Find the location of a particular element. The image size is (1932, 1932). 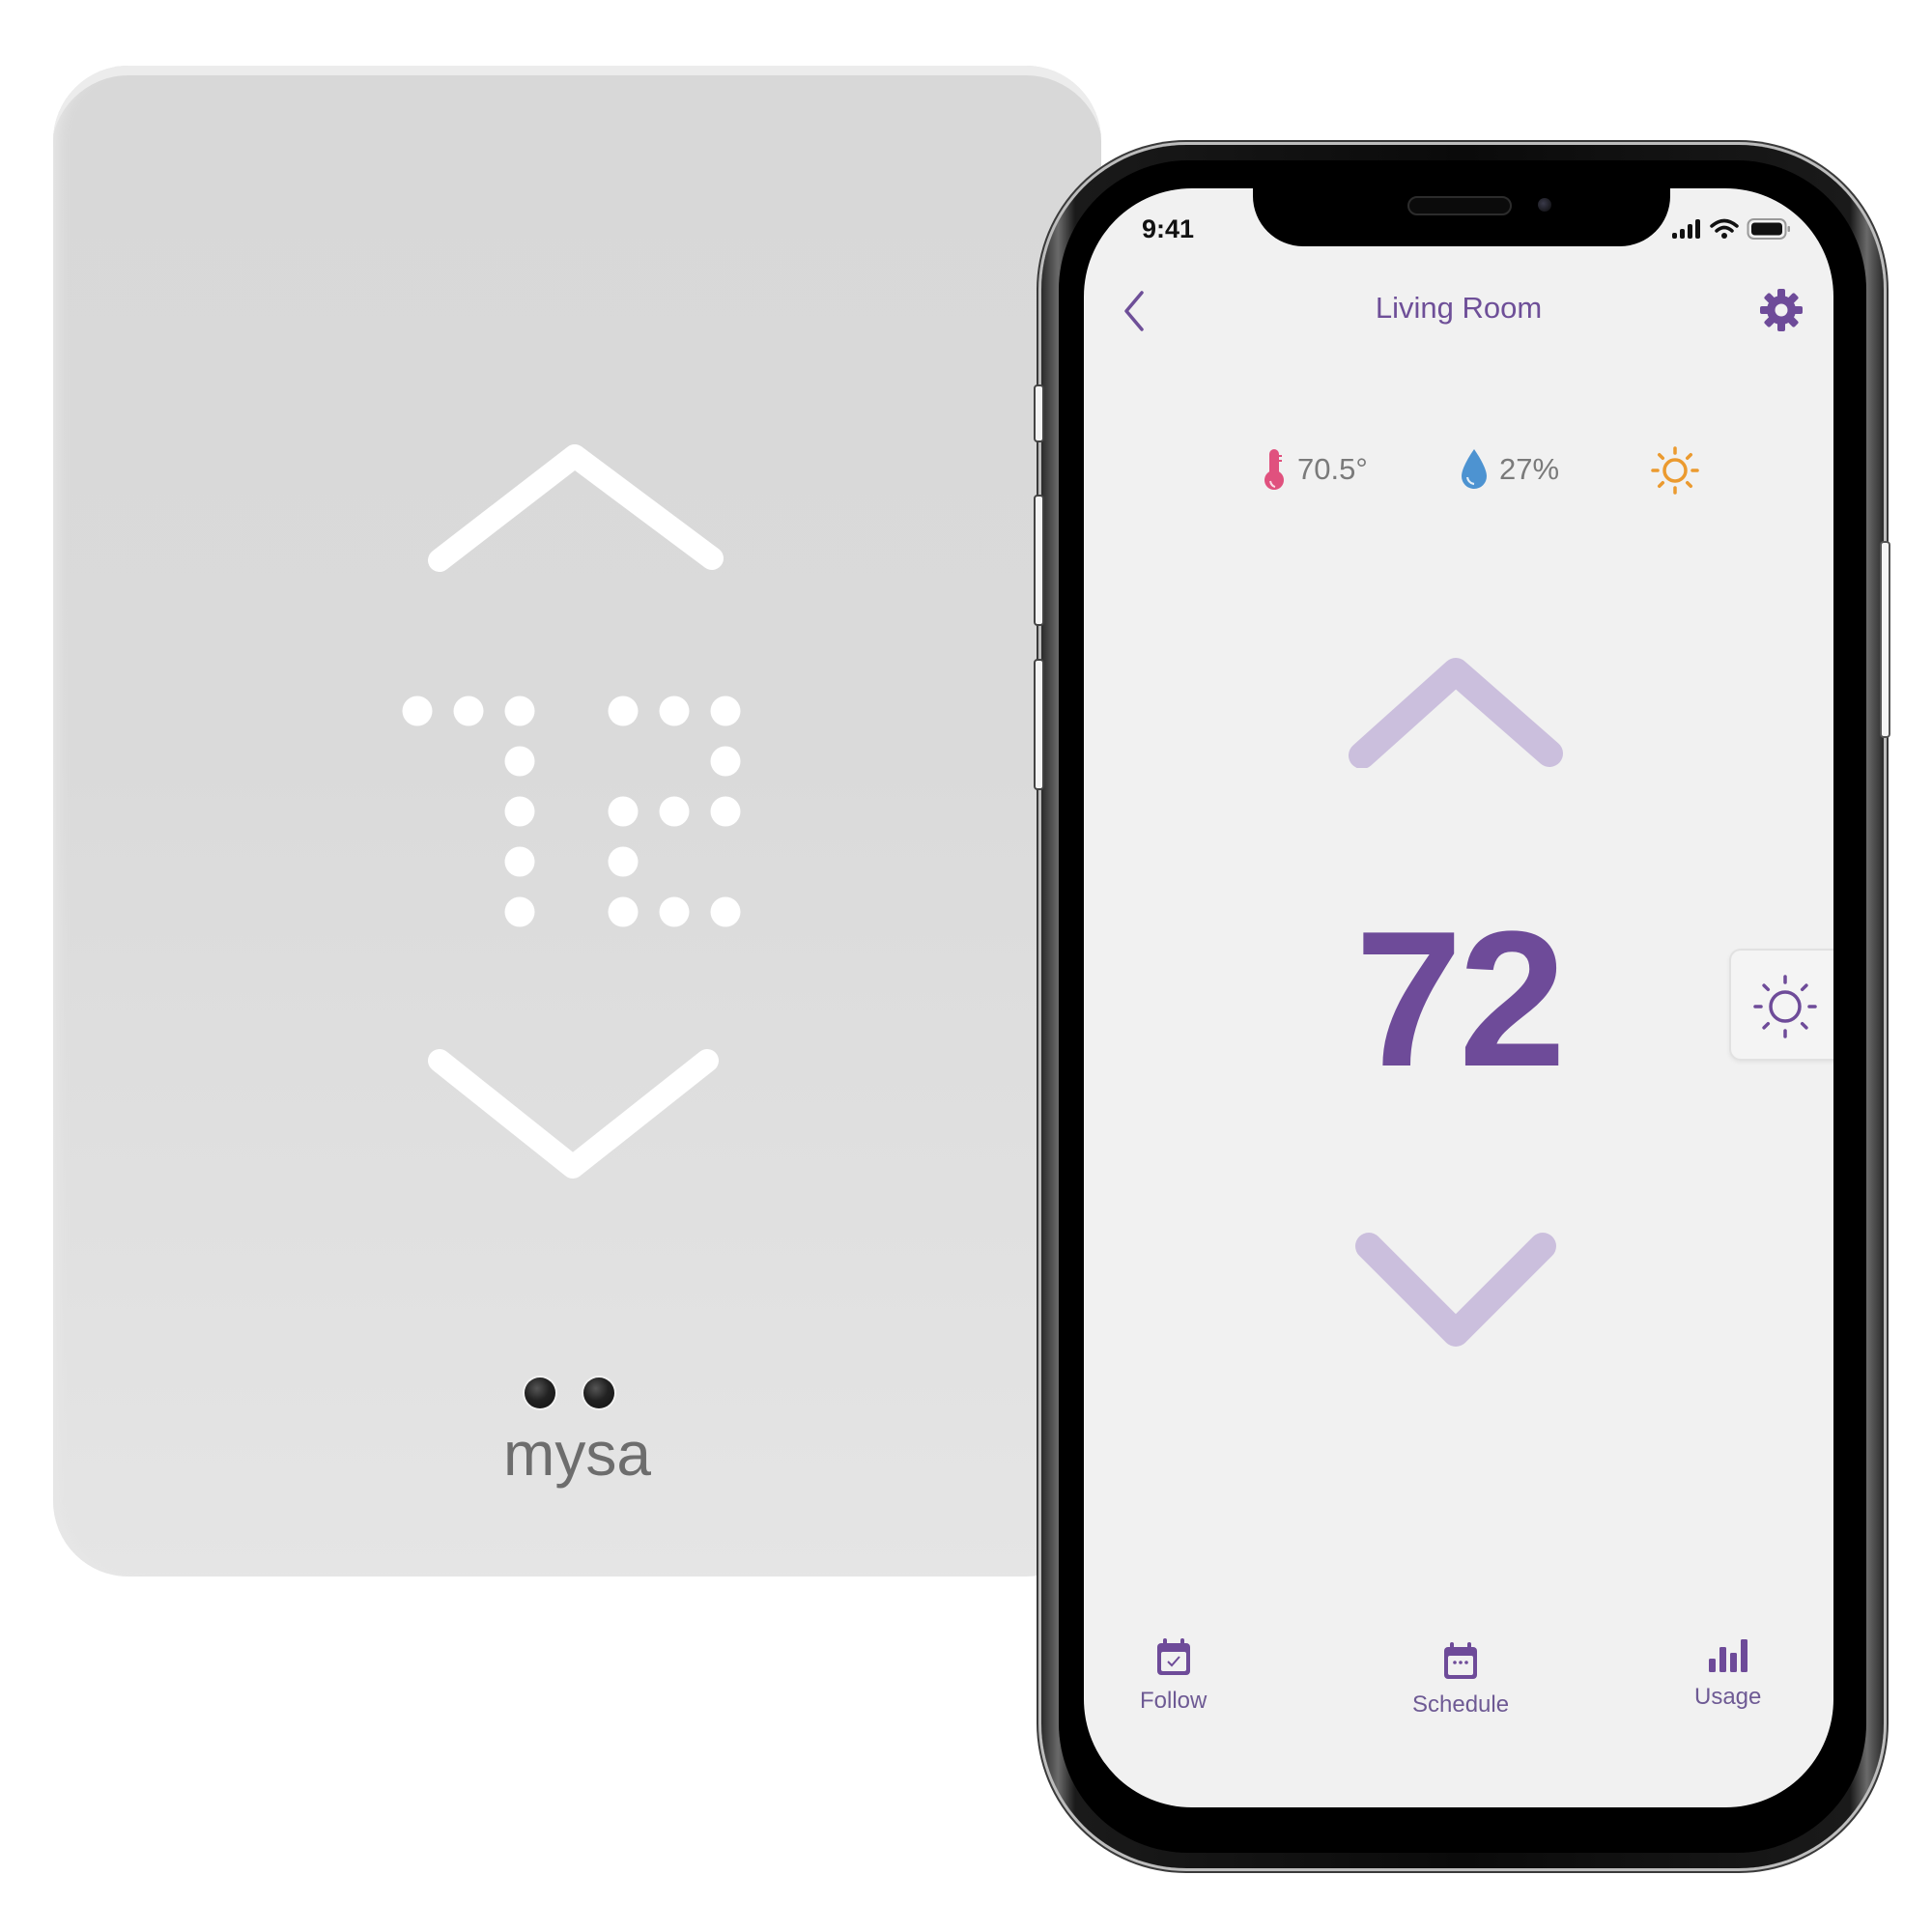

readings-row: 70.5° 27% is located at coordinates (1458, 475).